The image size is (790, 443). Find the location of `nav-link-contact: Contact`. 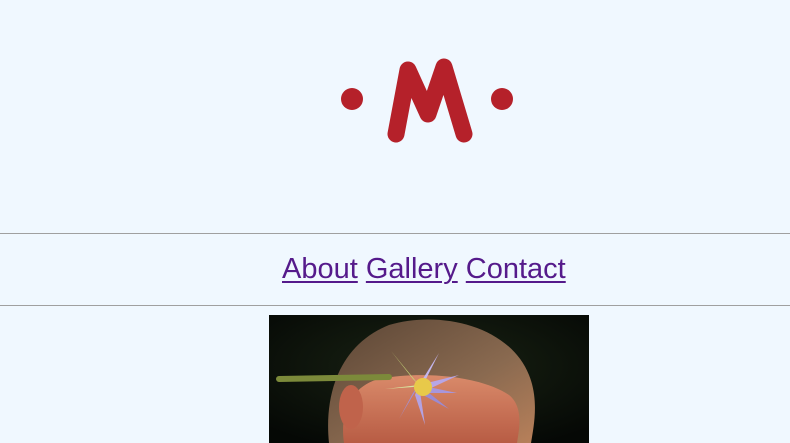

nav-link-contact: Contact is located at coordinates (516, 269).